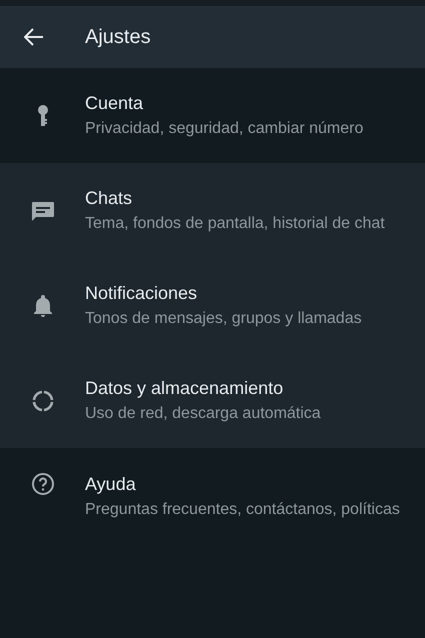 This screenshot has width=425, height=638. I want to click on screen-title: Ajustes, so click(118, 37).